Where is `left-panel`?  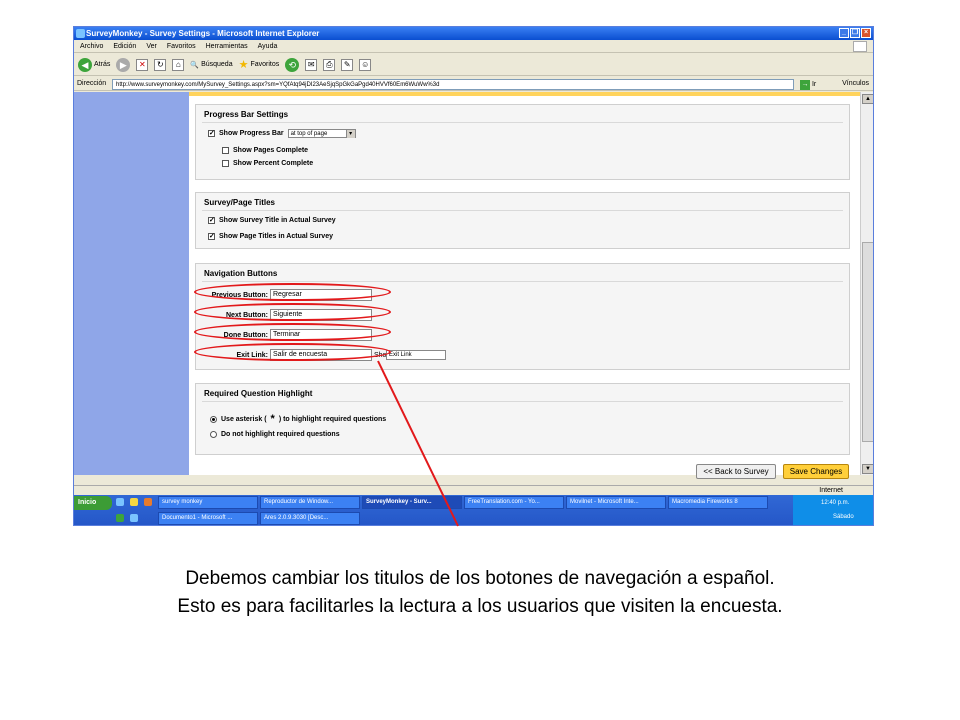
left-panel is located at coordinates (131, 283).